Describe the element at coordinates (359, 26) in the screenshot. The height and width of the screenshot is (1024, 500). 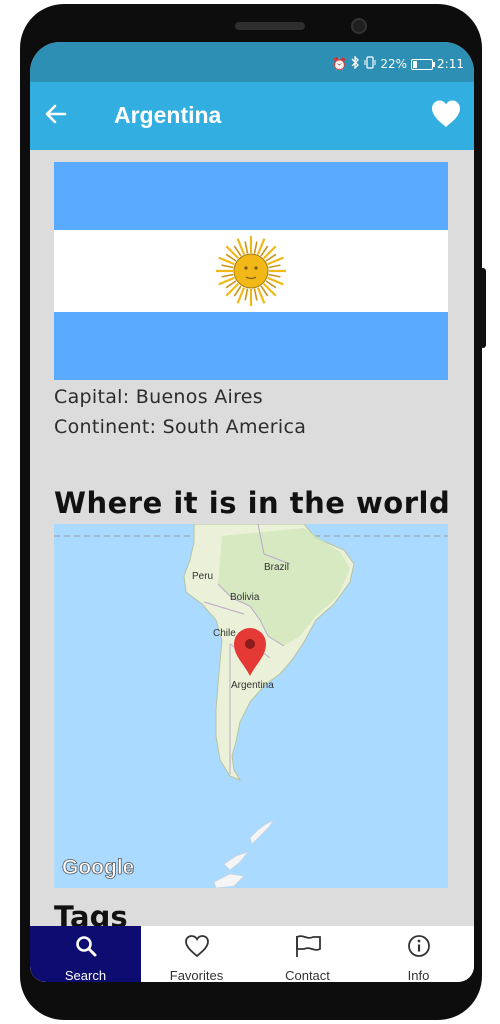
I see `front-camera` at that location.